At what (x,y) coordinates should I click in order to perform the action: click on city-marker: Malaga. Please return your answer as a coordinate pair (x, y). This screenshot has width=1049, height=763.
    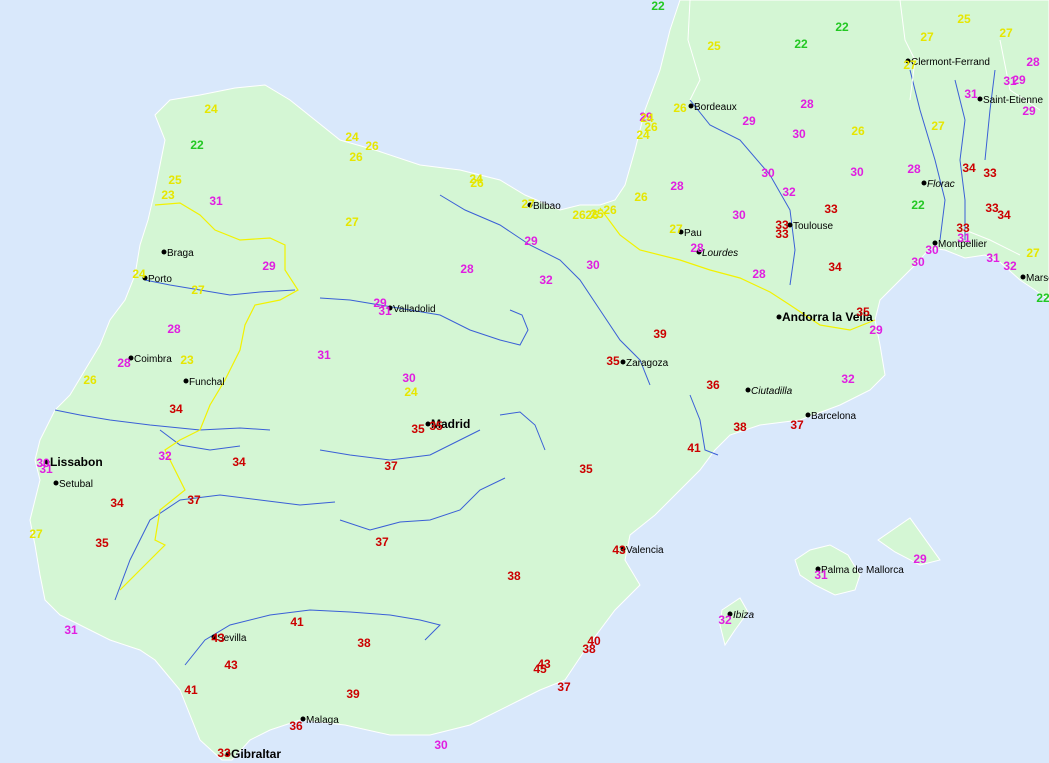
    Looking at the image, I should click on (319, 720).